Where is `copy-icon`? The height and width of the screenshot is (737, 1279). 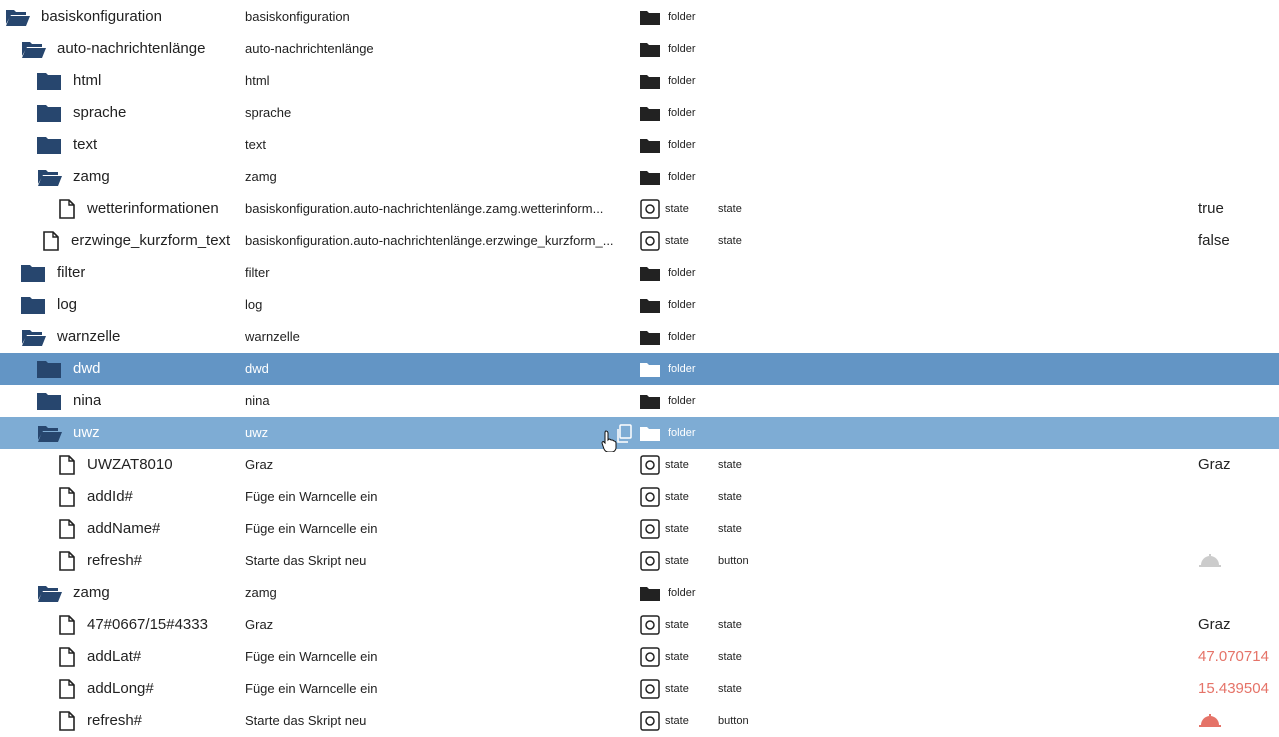
copy-icon is located at coordinates (624, 436).